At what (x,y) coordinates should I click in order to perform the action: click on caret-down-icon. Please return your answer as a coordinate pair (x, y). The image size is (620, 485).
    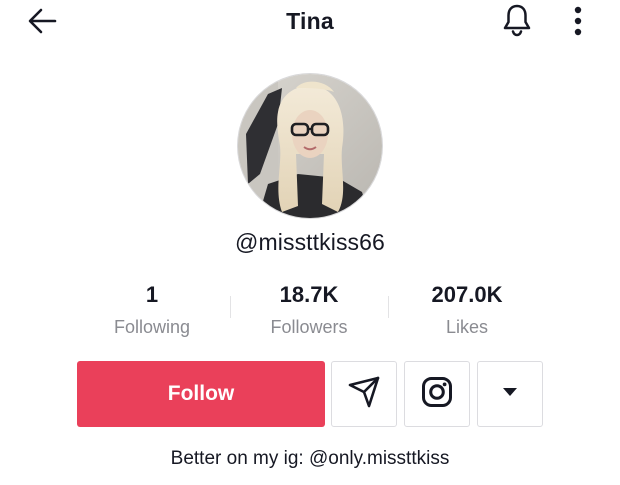
    Looking at the image, I should click on (510, 394).